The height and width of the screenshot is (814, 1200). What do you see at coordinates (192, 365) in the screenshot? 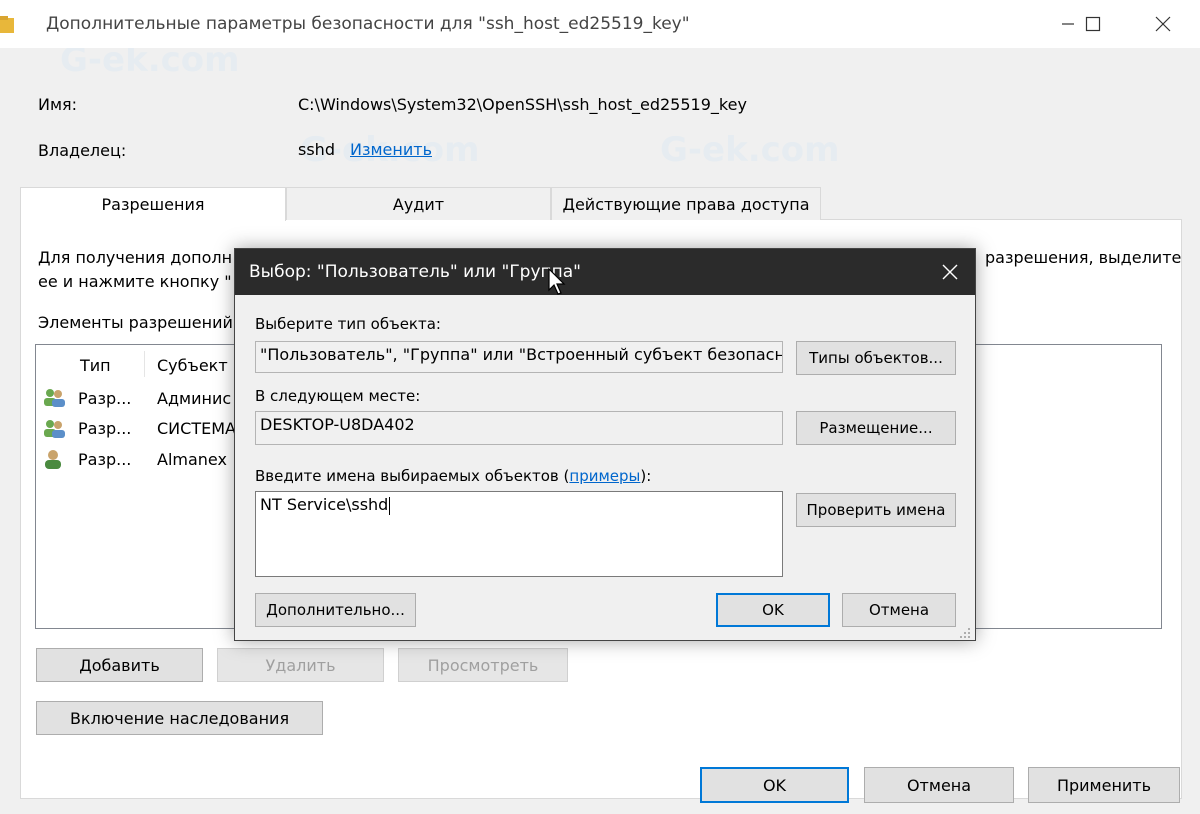
I see `column-header-subject: Субъект` at bounding box center [192, 365].